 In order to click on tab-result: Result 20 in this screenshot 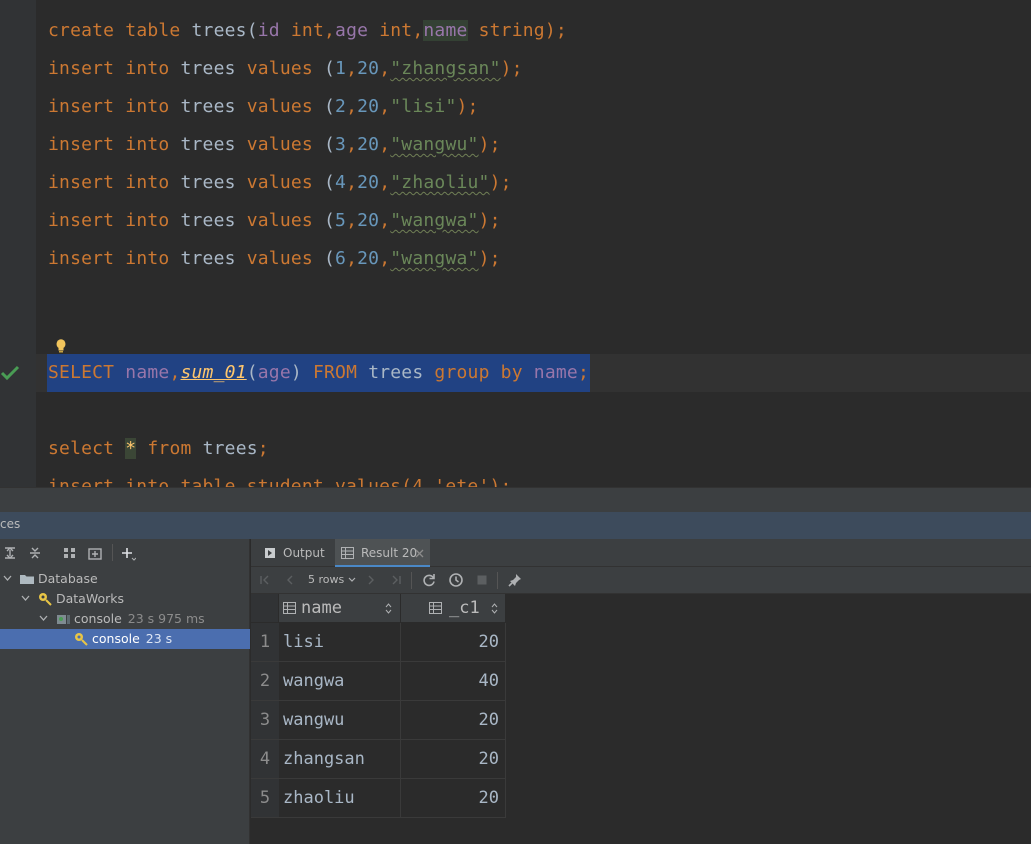, I will do `click(382, 553)`.